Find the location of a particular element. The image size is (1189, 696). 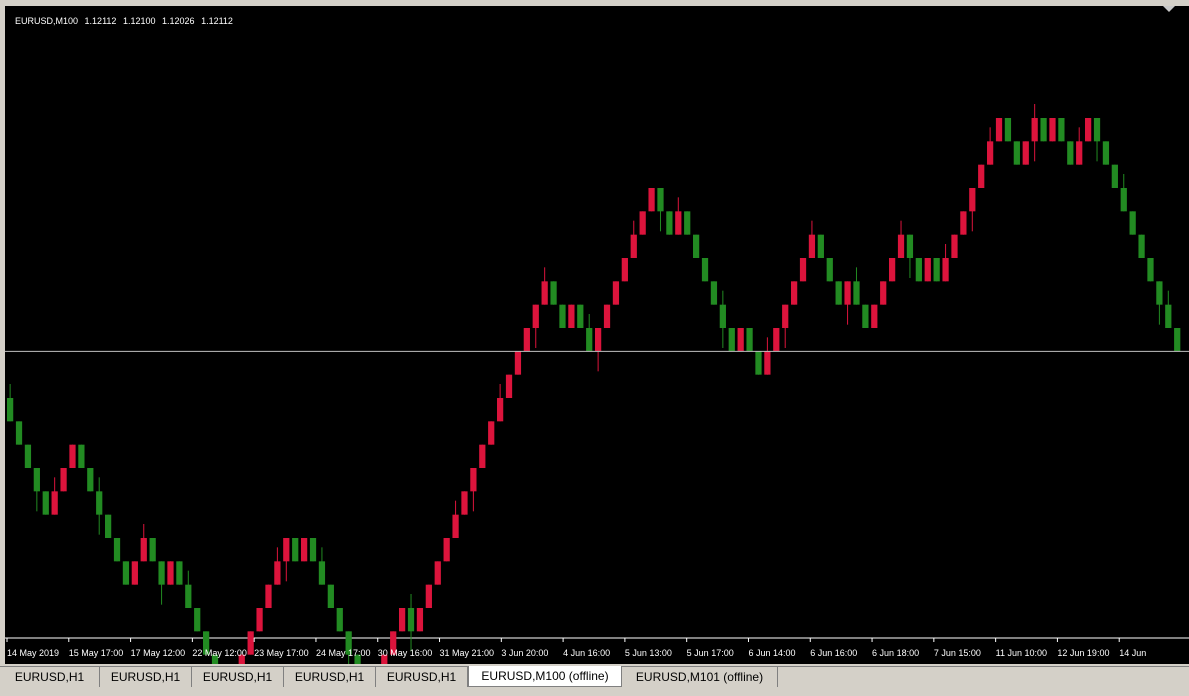

x-tick-label: 6 Jun 18:00 is located at coordinates (895, 653).